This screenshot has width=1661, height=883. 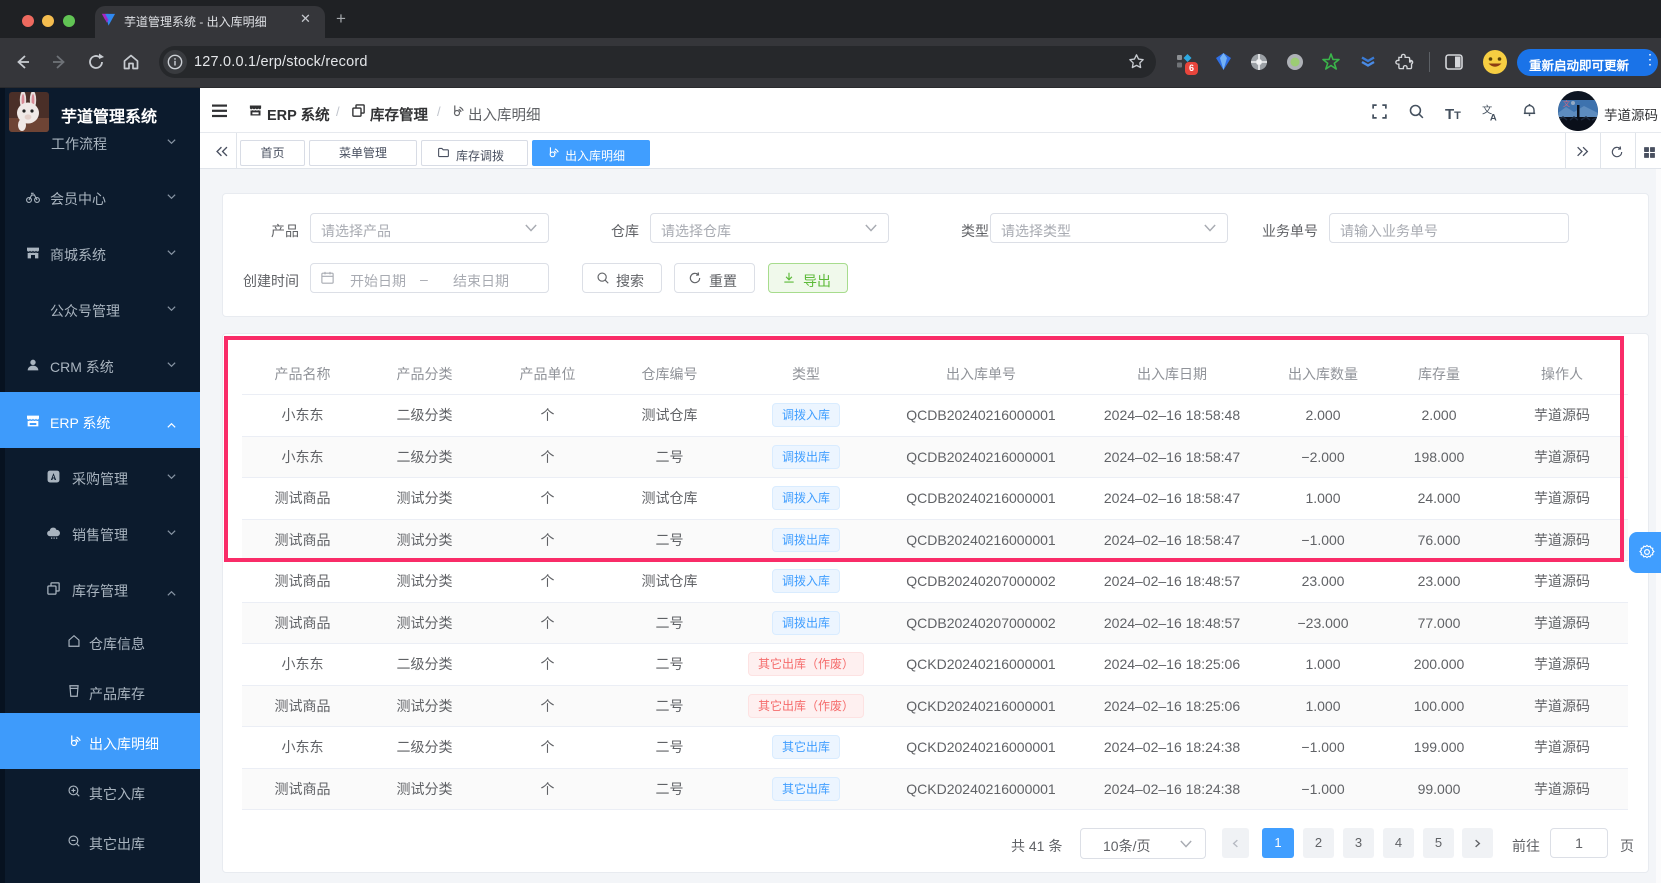 I want to click on svg-text: 文, so click(x=1566, y=103).